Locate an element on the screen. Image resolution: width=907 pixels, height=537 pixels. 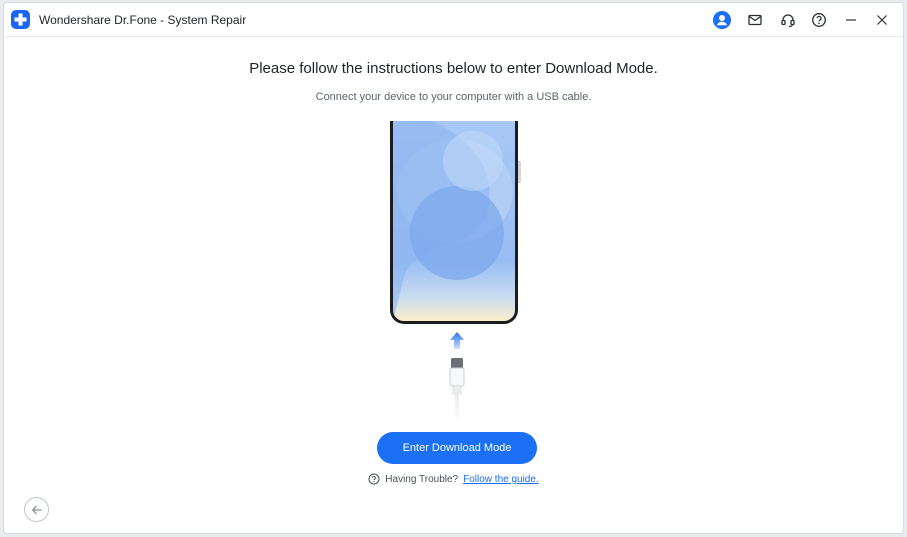
close-icon is located at coordinates (882, 20).